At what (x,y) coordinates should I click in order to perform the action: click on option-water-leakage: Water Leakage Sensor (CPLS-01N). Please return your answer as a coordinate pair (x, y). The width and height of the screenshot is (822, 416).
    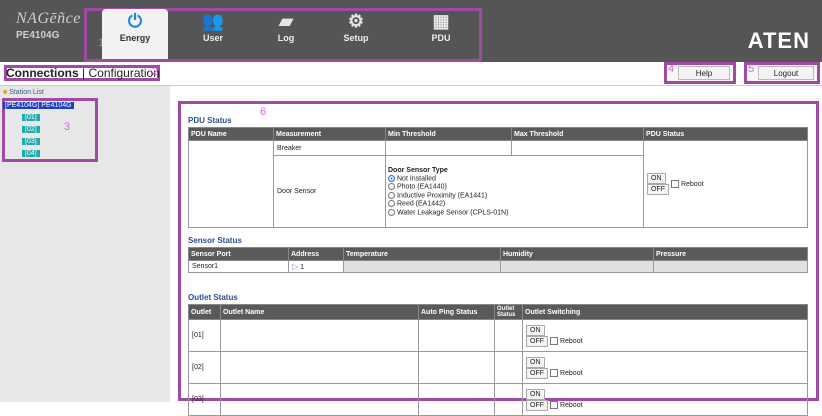
    Looking at the image, I should click on (453, 212).